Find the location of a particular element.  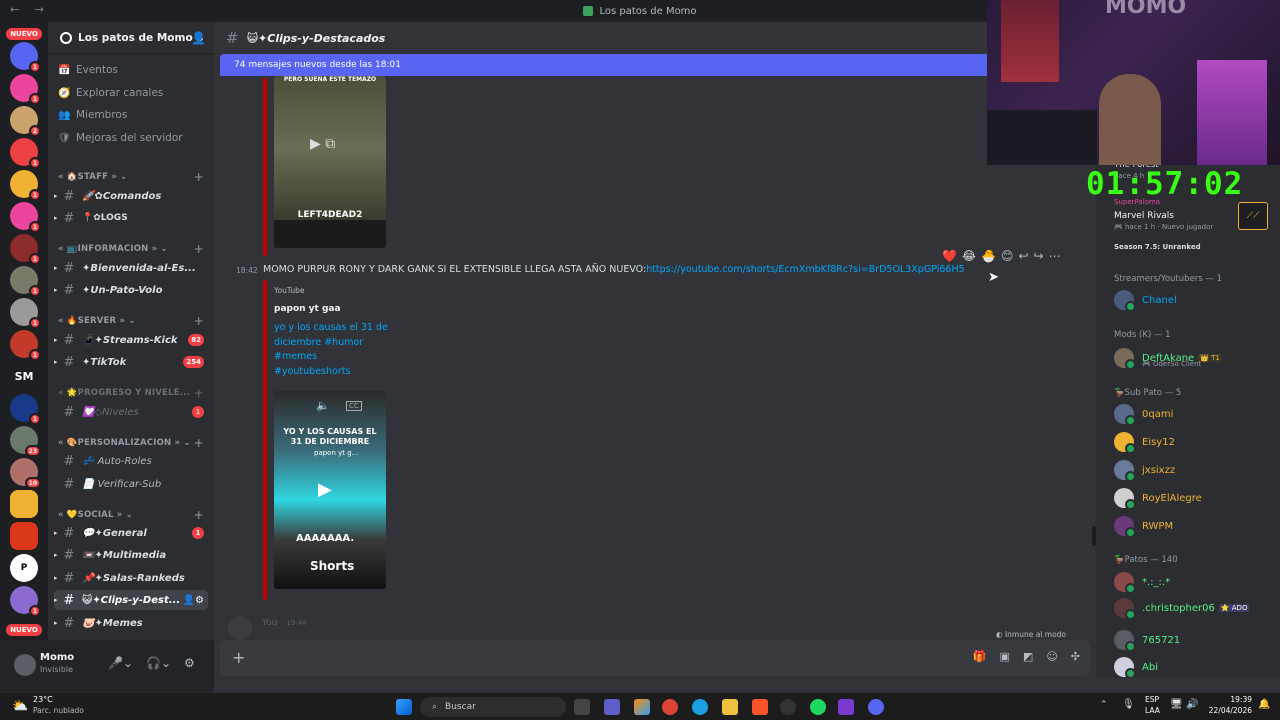

more-options-icon: ⋯ is located at coordinates (1055, 256).